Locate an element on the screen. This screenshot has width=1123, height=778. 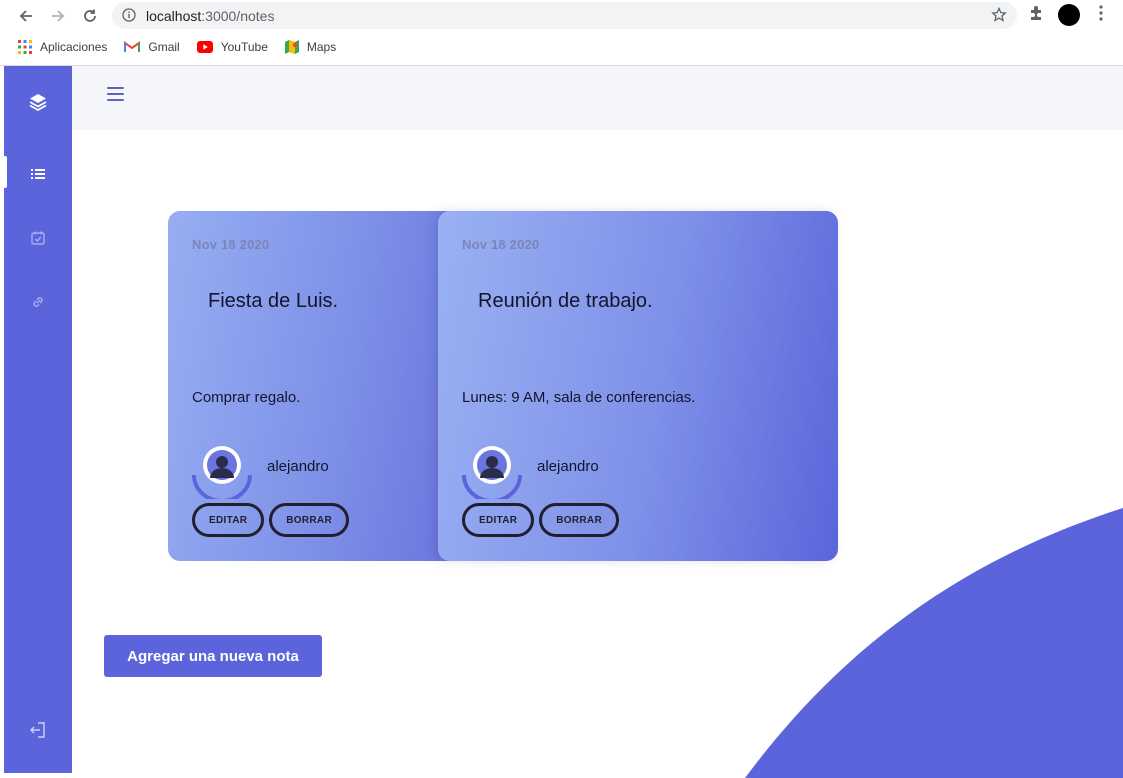
layers-icon is located at coordinates (38, 103).